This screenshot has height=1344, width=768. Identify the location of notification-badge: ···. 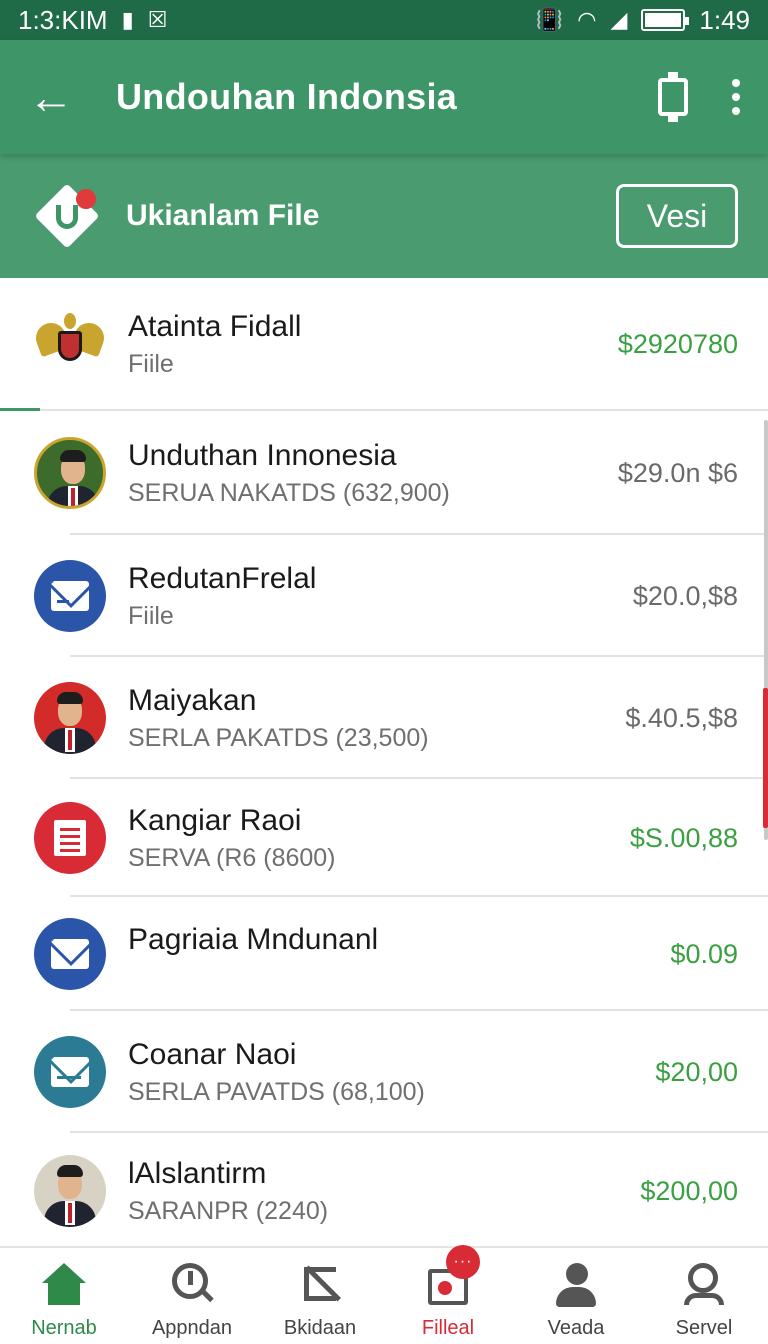
(463, 1262).